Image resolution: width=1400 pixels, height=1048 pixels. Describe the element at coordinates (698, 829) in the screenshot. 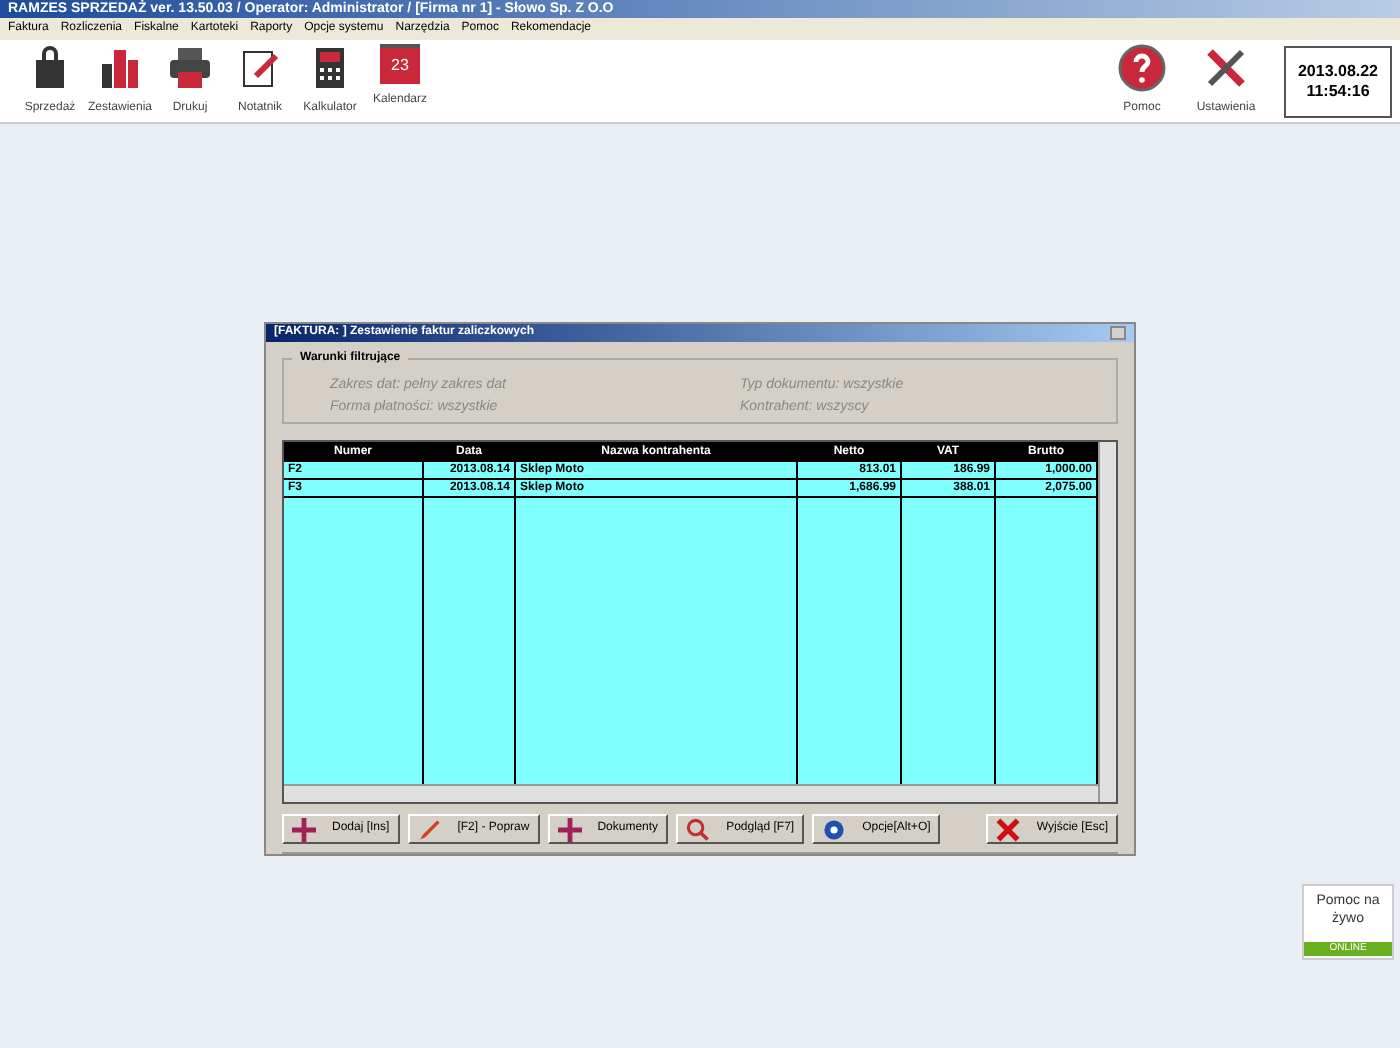

I see `search-icon` at that location.